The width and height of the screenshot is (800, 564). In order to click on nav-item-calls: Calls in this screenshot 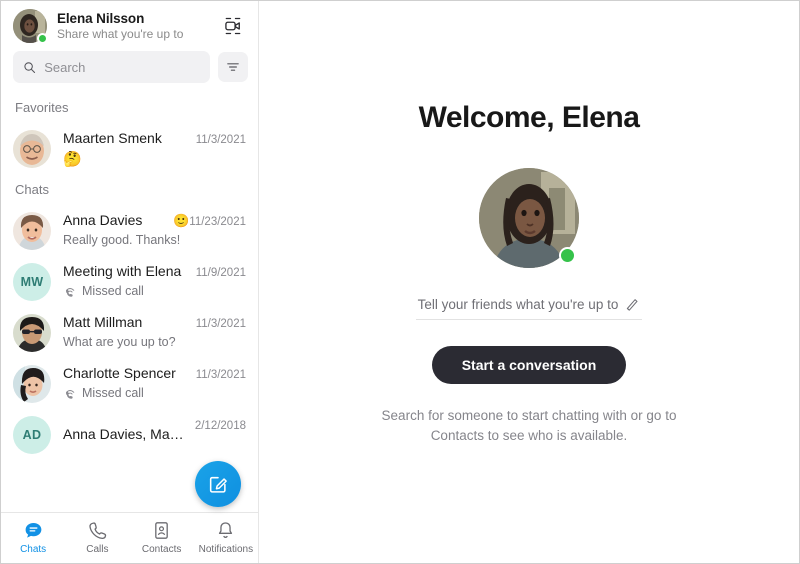, I will do `click(97, 538)`.